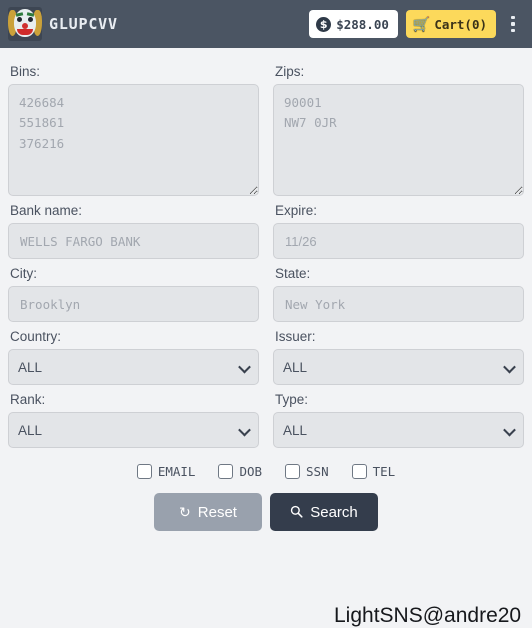 The width and height of the screenshot is (532, 628). Describe the element at coordinates (176, 471) in the screenshot. I see `checkbox-label: EMAIL` at that location.